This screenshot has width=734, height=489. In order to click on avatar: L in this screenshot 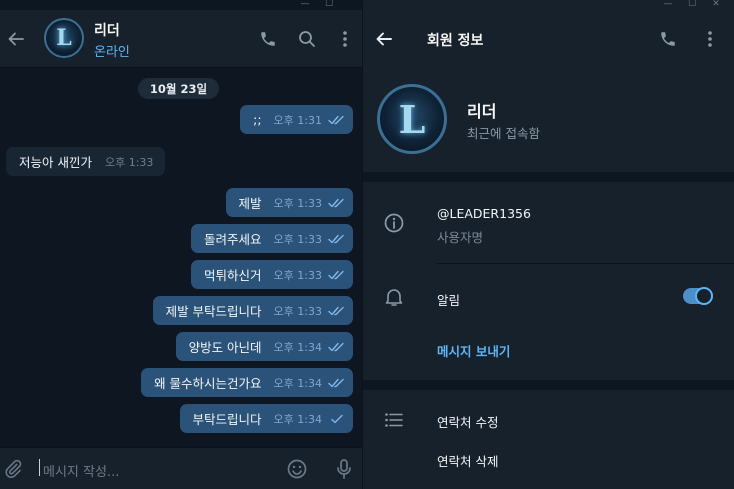, I will do `click(64, 38)`.